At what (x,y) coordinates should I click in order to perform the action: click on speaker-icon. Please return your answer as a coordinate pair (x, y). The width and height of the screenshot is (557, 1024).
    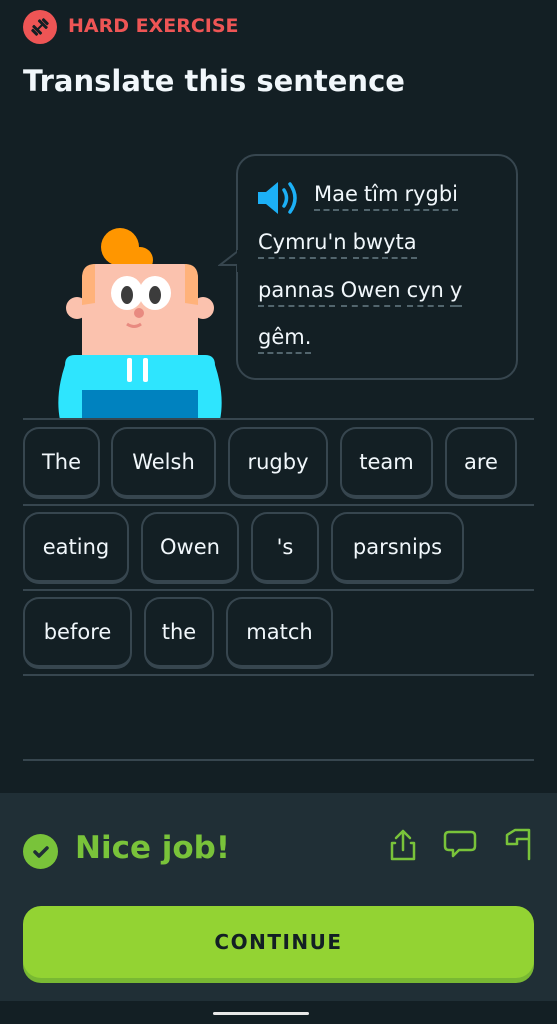
    Looking at the image, I should click on (279, 198).